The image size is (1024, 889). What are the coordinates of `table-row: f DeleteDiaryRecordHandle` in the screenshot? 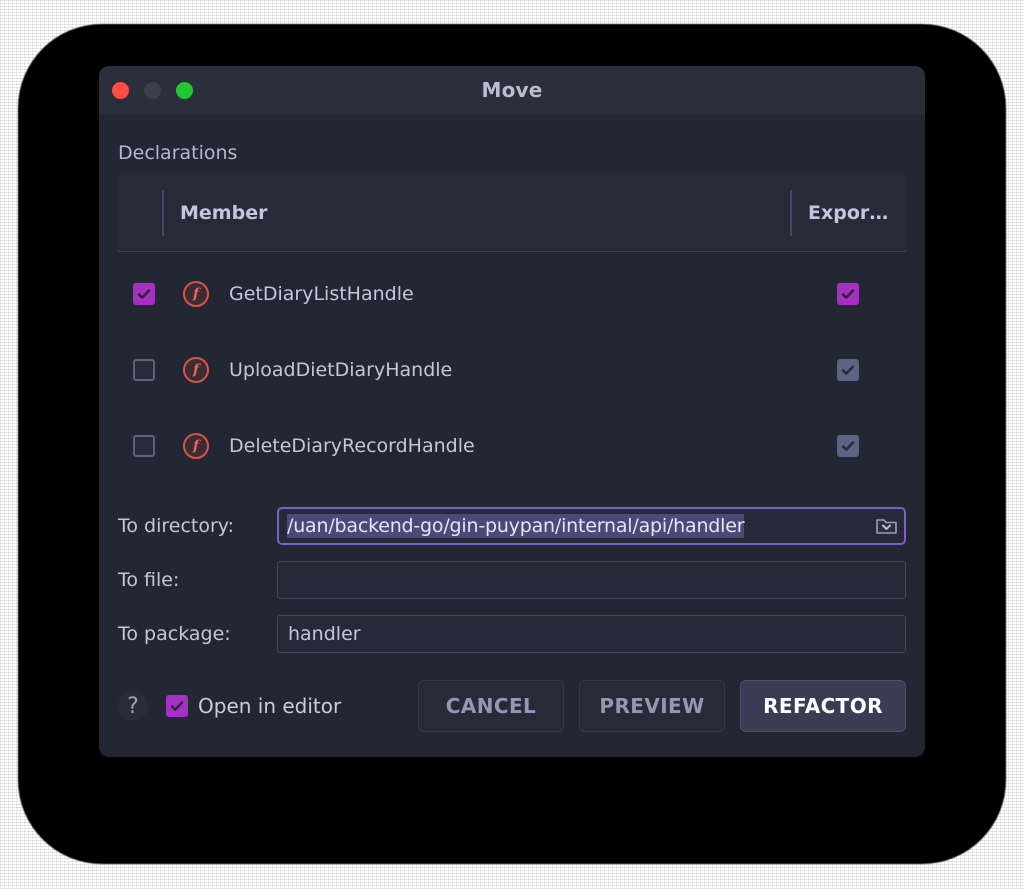 It's located at (512, 446).